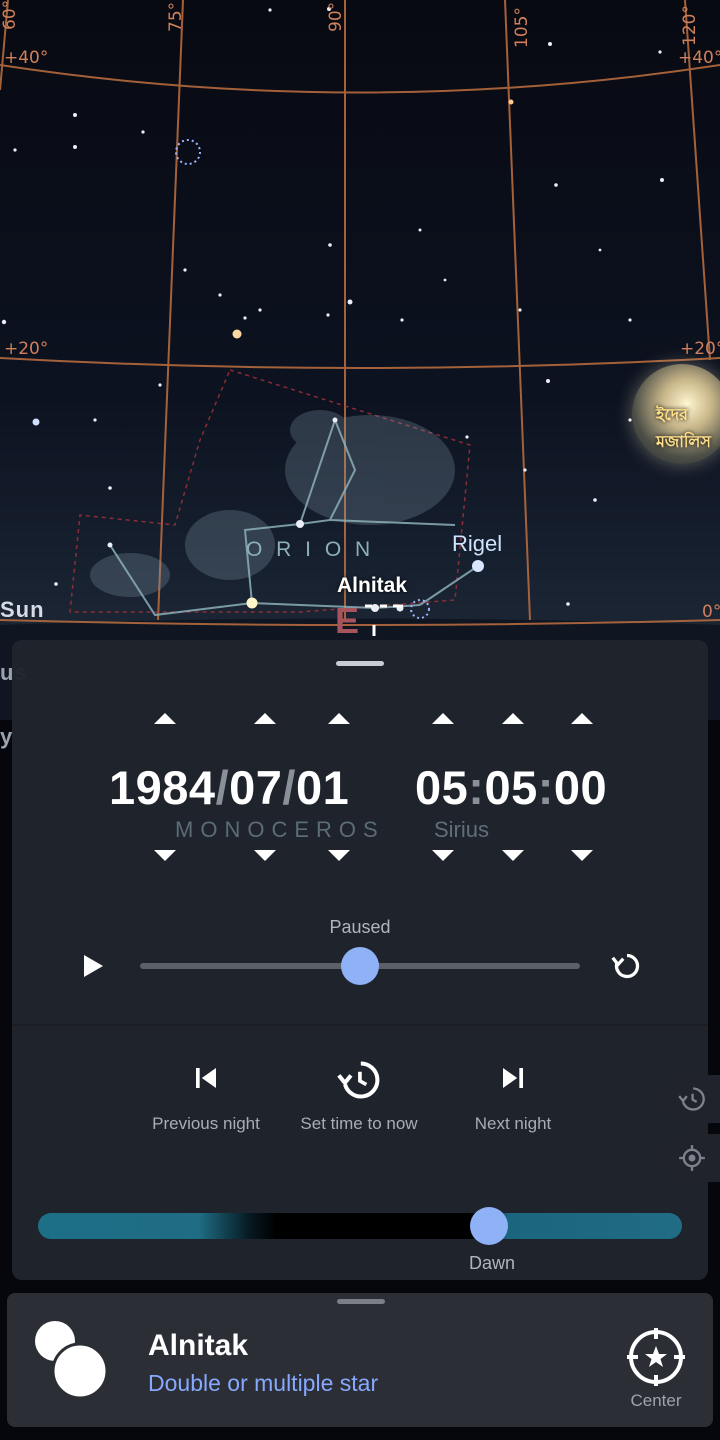  I want to click on day-phase-slider, so click(360, 1226).